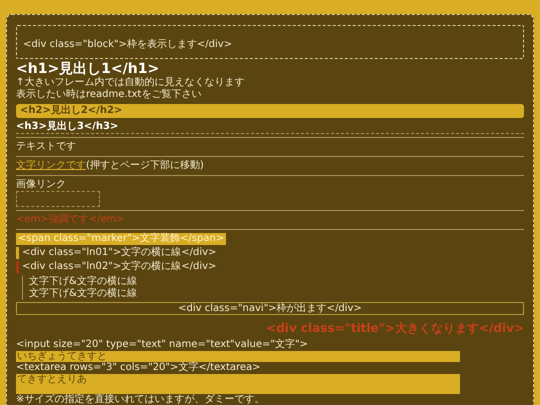 This screenshot has width=540, height=405. What do you see at coordinates (238, 384) in the screenshot?
I see `text-area: てきすとえりあ` at bounding box center [238, 384].